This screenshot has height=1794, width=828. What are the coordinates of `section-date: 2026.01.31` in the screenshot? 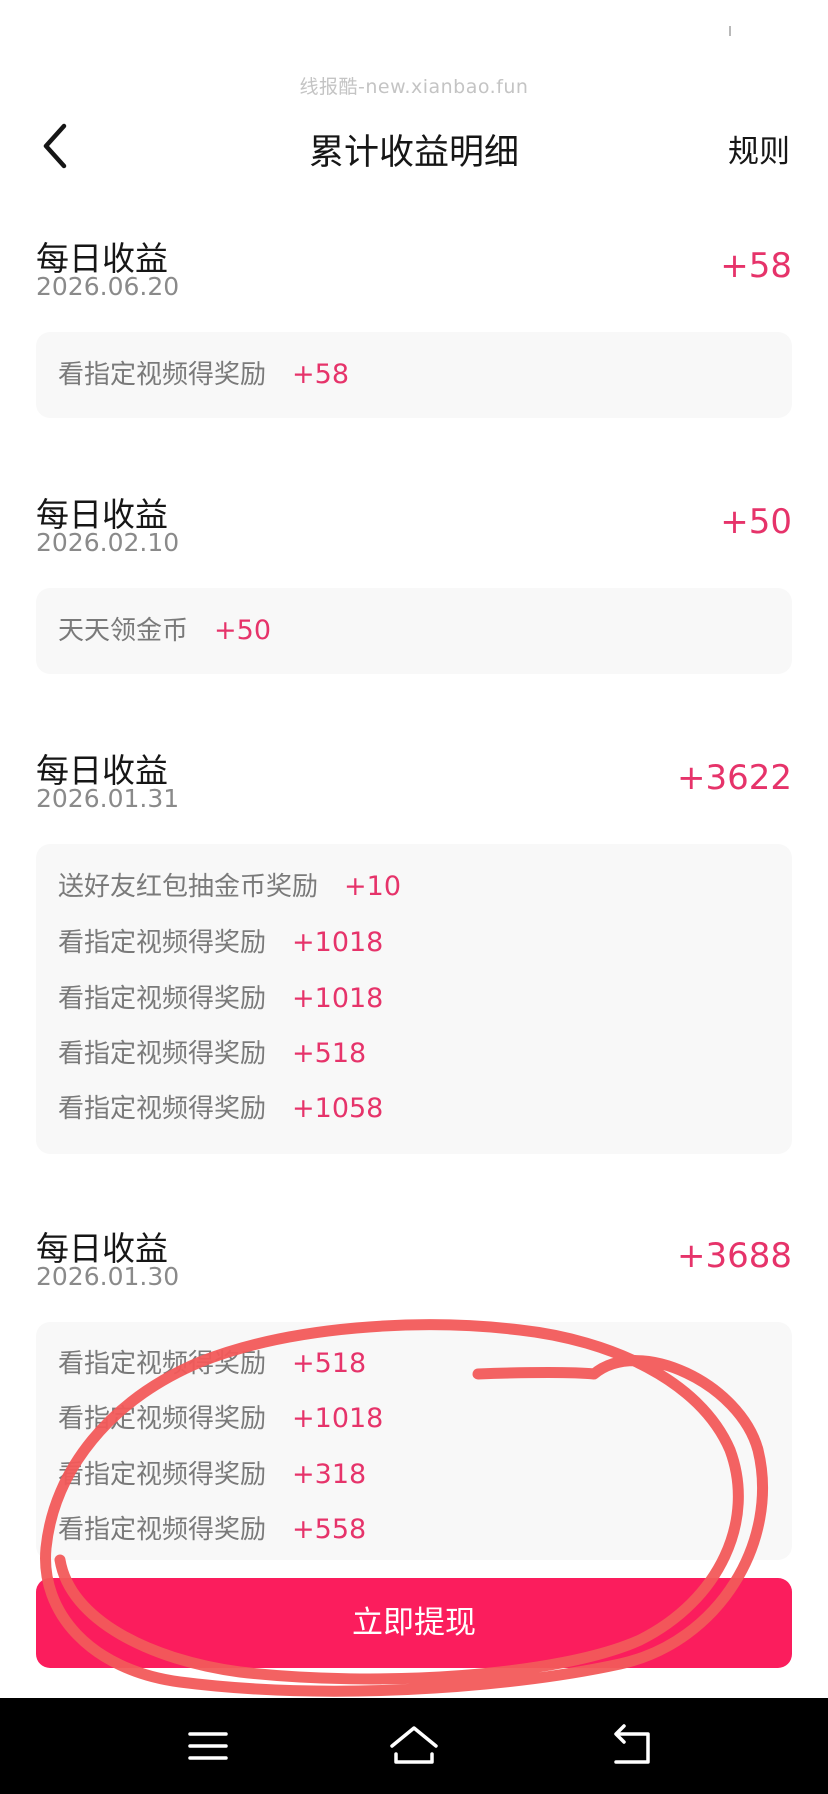 It's located at (108, 798).